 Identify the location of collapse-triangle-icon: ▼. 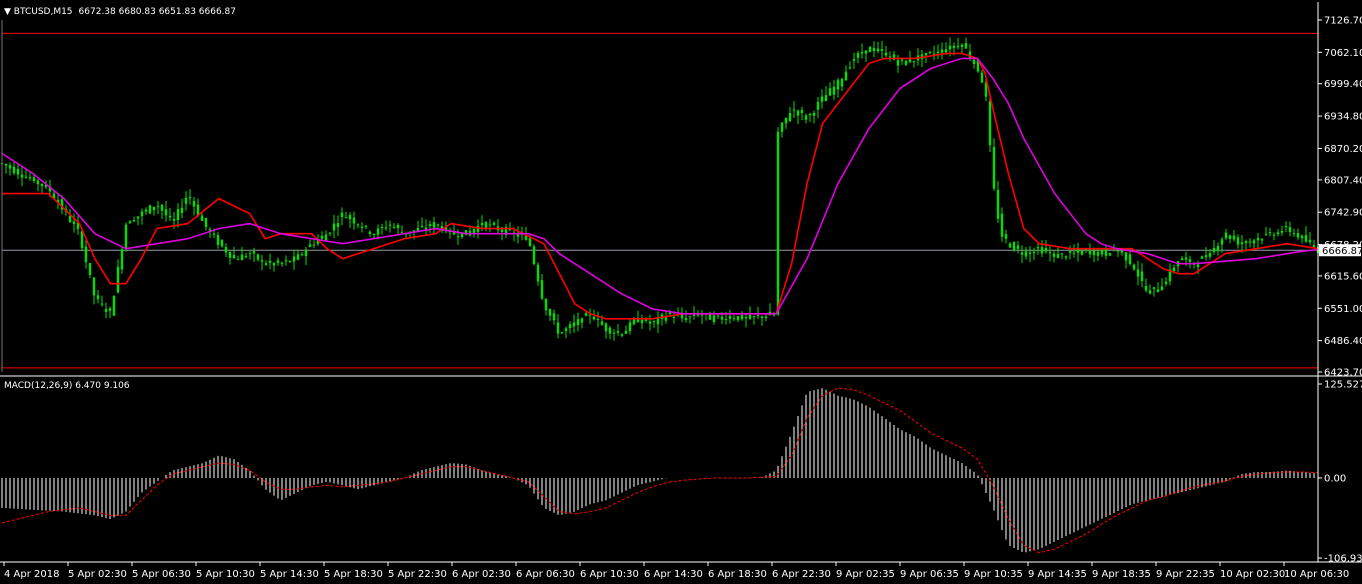
(9, 12).